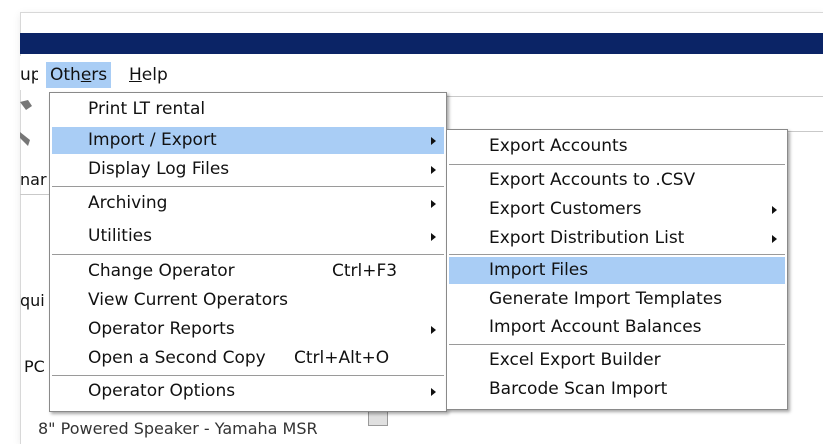 The width and height of the screenshot is (823, 444). I want to click on menu-item-view-current-operators: View Current Operators, so click(248, 300).